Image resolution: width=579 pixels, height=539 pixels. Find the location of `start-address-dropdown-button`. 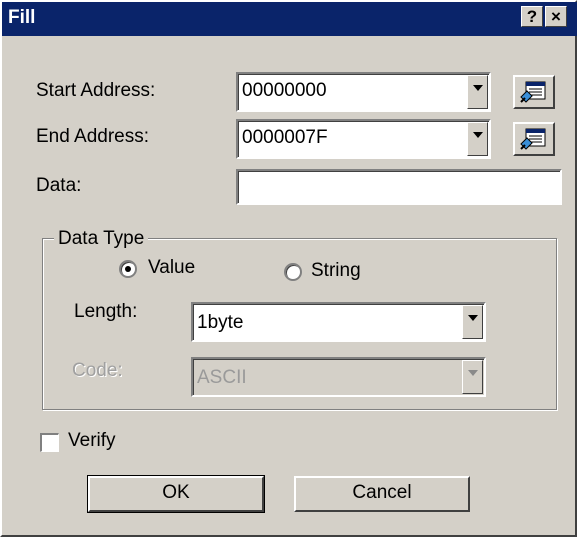

start-address-dropdown-button is located at coordinates (477, 92).